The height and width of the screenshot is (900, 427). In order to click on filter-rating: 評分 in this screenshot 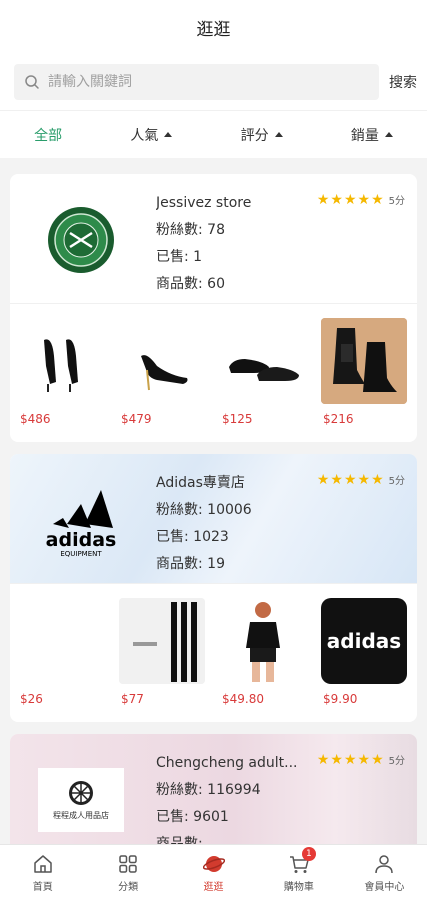, I will do `click(262, 135)`.